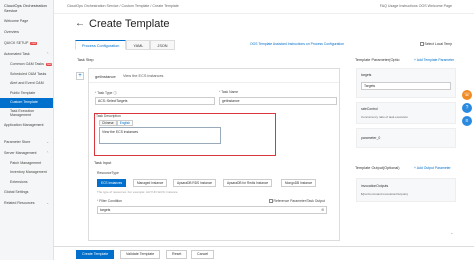 This screenshot has width=474, height=260. I want to click on clear-icon: ⊗, so click(322, 209).